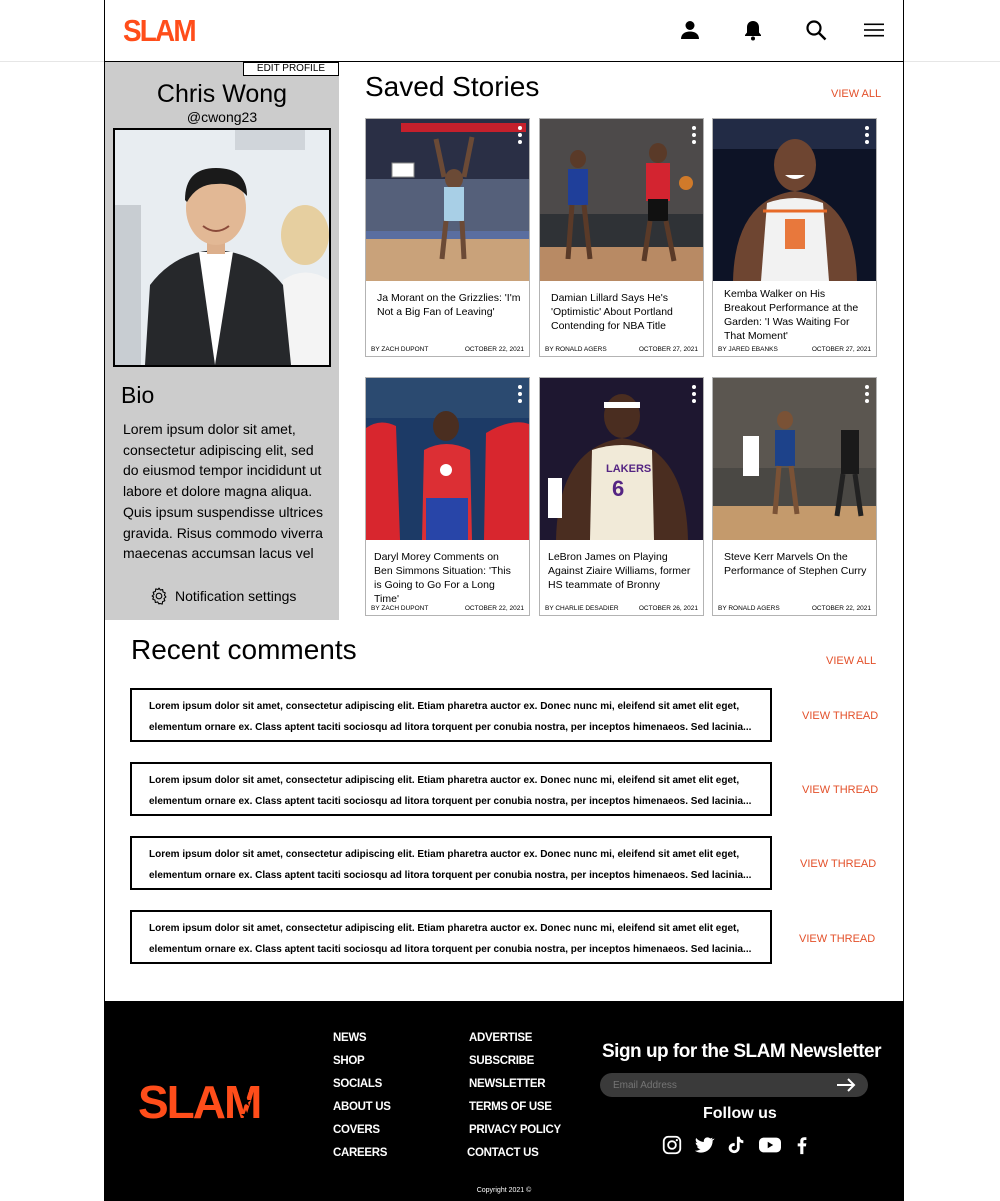 The image size is (1000, 1201). What do you see at coordinates (452, 86) in the screenshot?
I see `saved-stories-heading: Saved Stories` at bounding box center [452, 86].